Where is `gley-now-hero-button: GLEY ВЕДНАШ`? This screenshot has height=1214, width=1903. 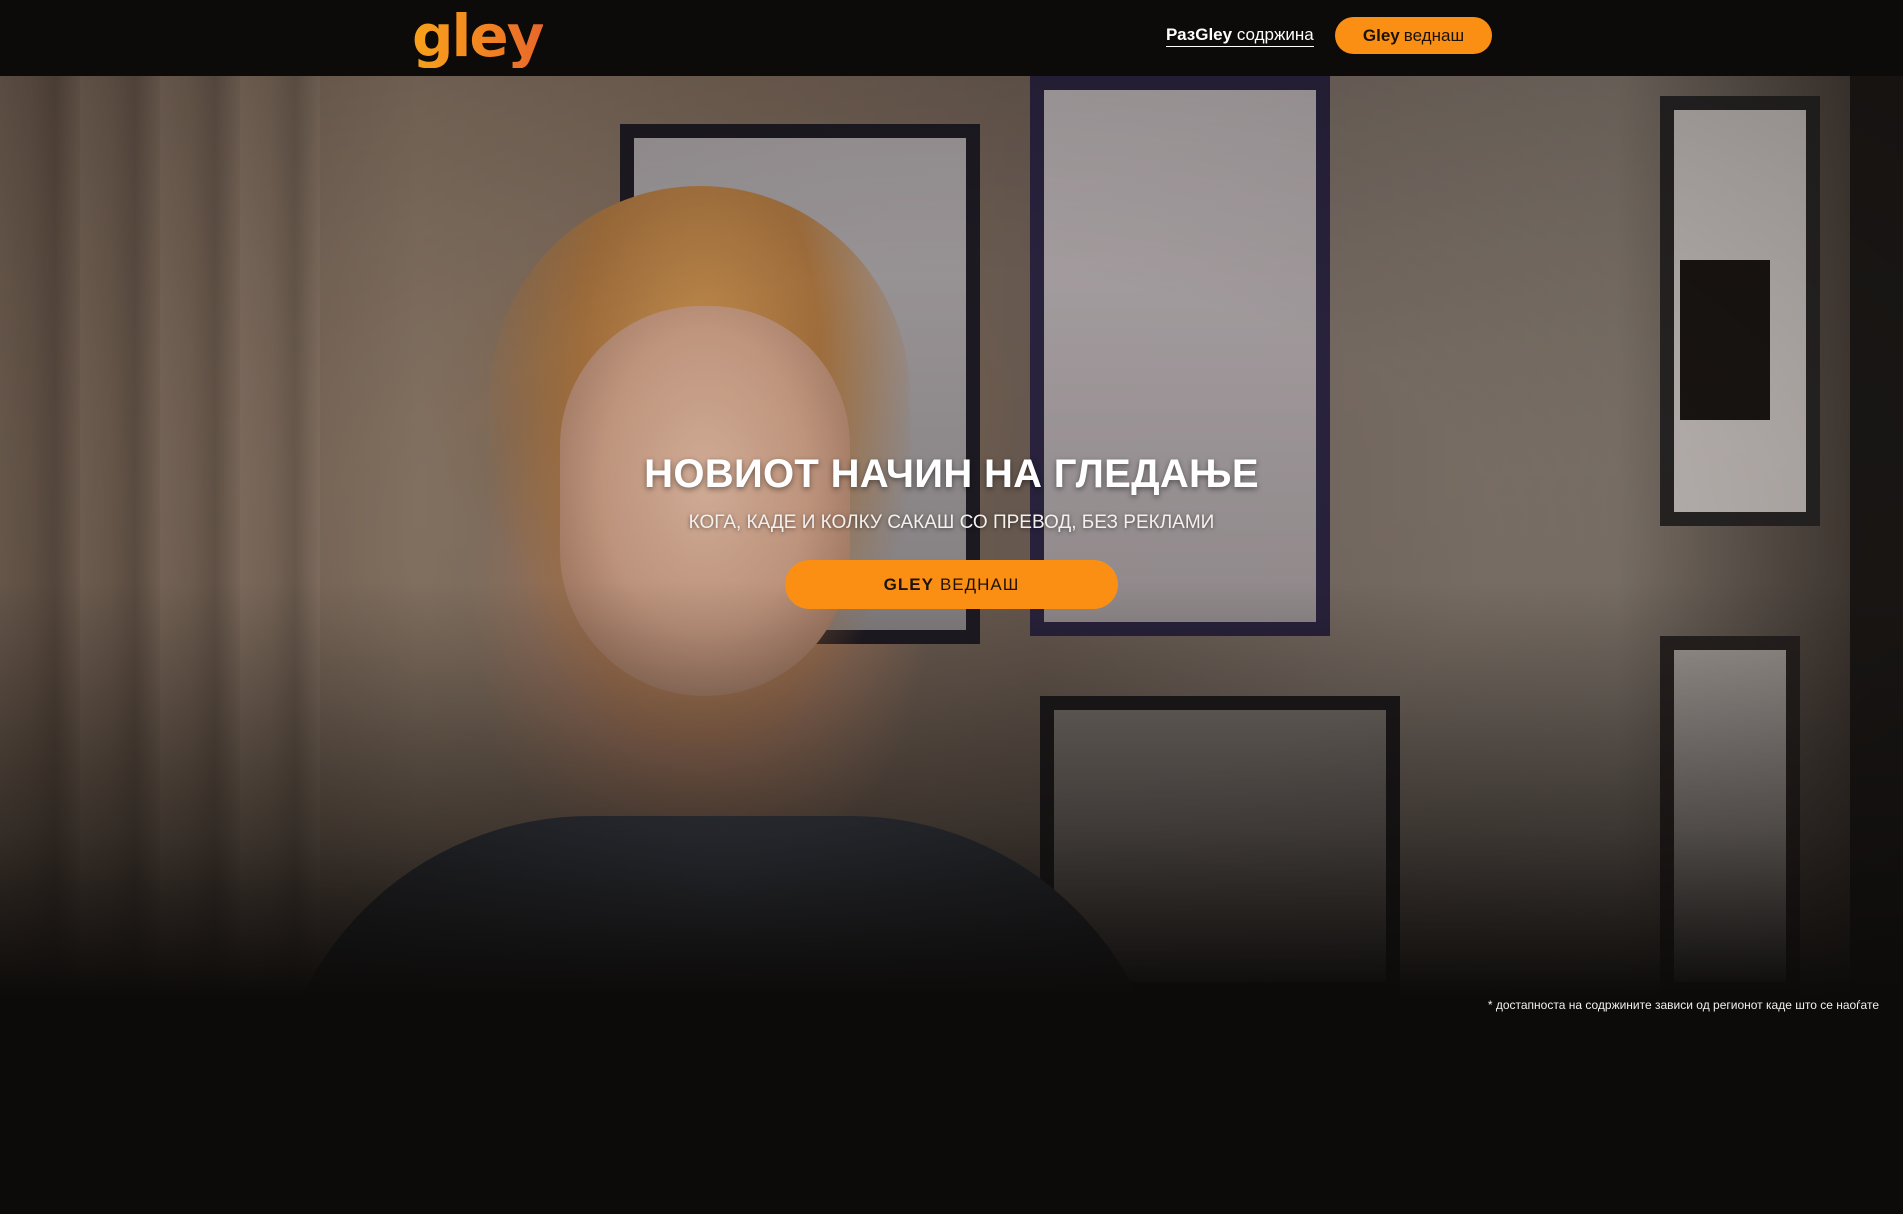 gley-now-hero-button: GLEY ВЕДНАШ is located at coordinates (951, 584).